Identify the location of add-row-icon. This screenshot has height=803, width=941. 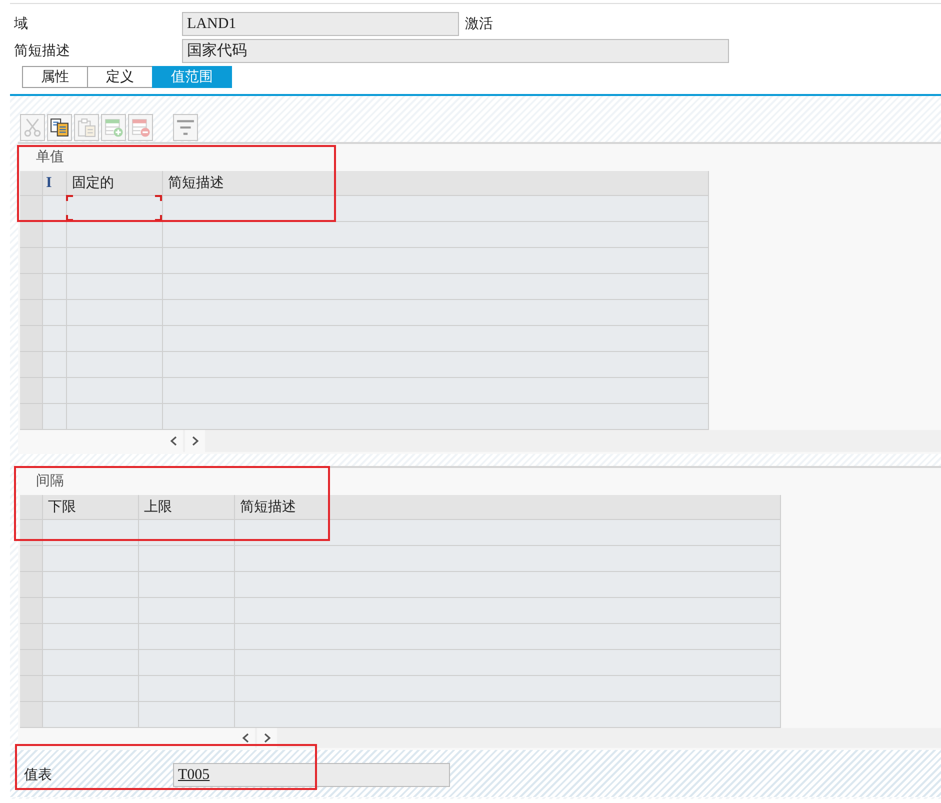
(113, 127).